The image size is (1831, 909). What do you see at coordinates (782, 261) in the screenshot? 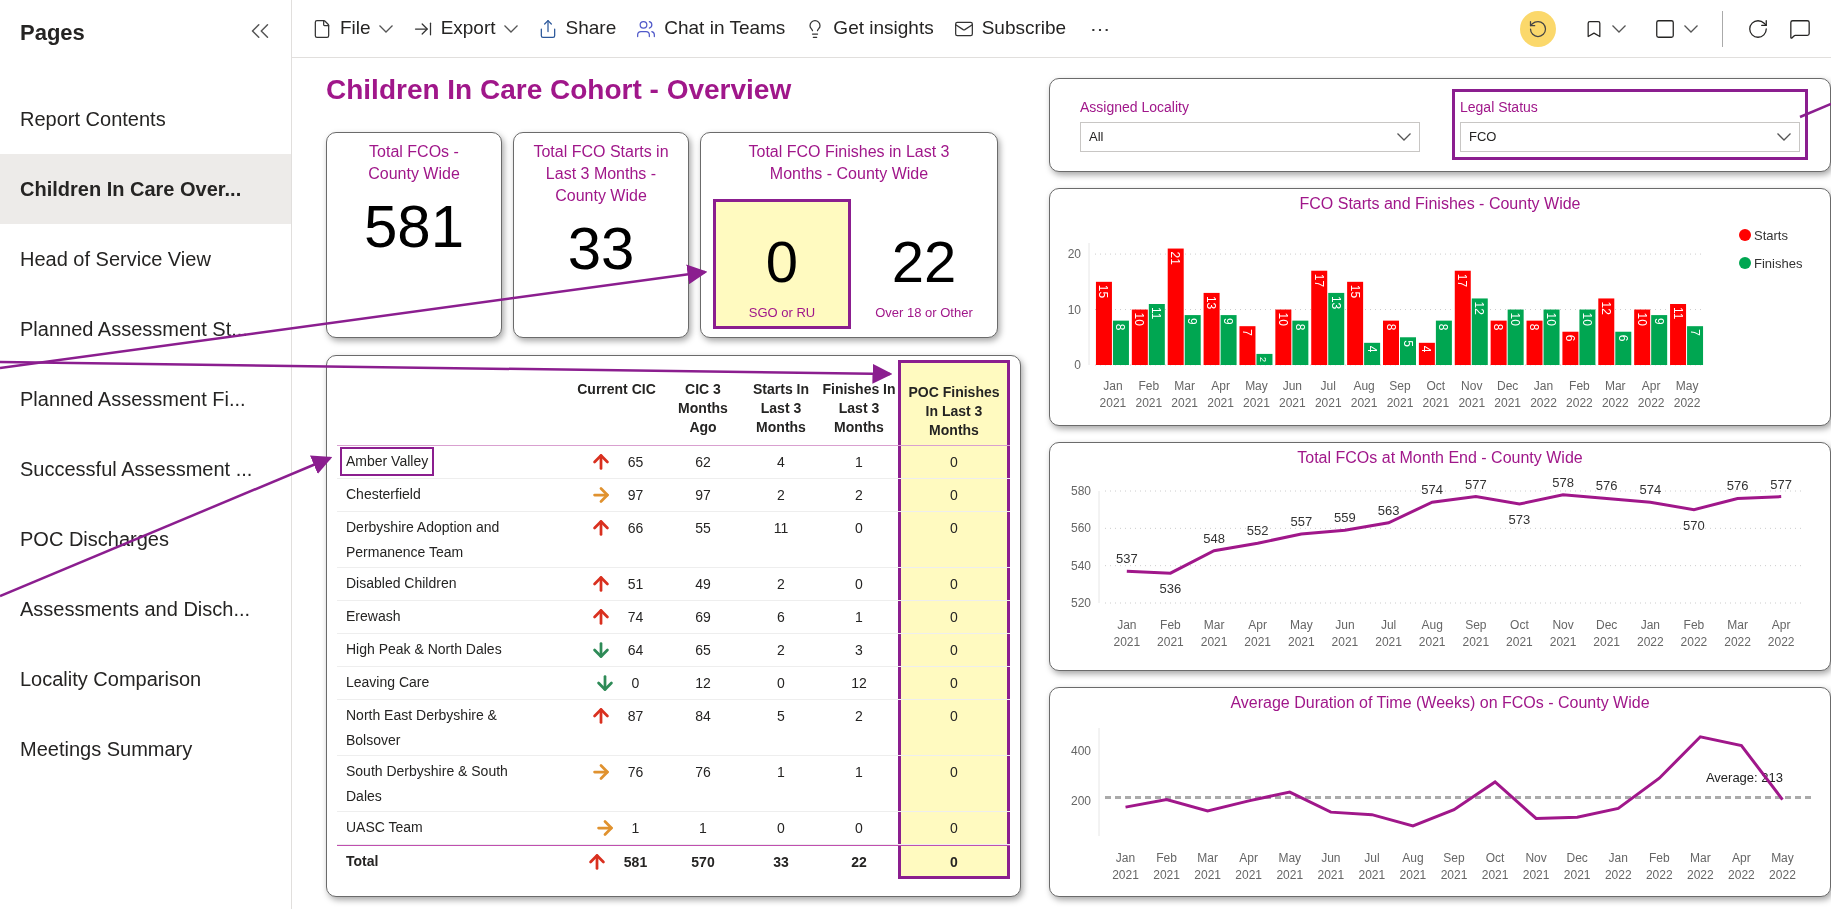
I see `kpi-value: 0` at bounding box center [782, 261].